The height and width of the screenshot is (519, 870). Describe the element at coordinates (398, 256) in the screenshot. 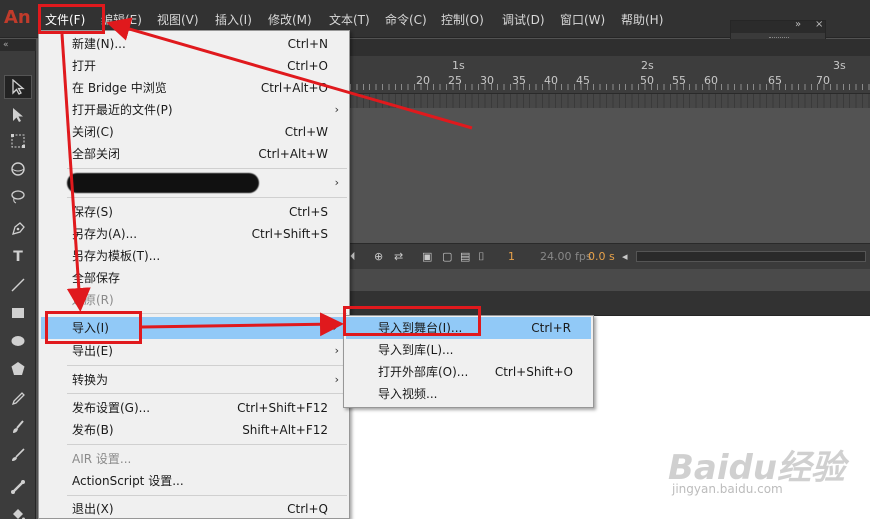

I see `loop-icon: ⇄` at that location.